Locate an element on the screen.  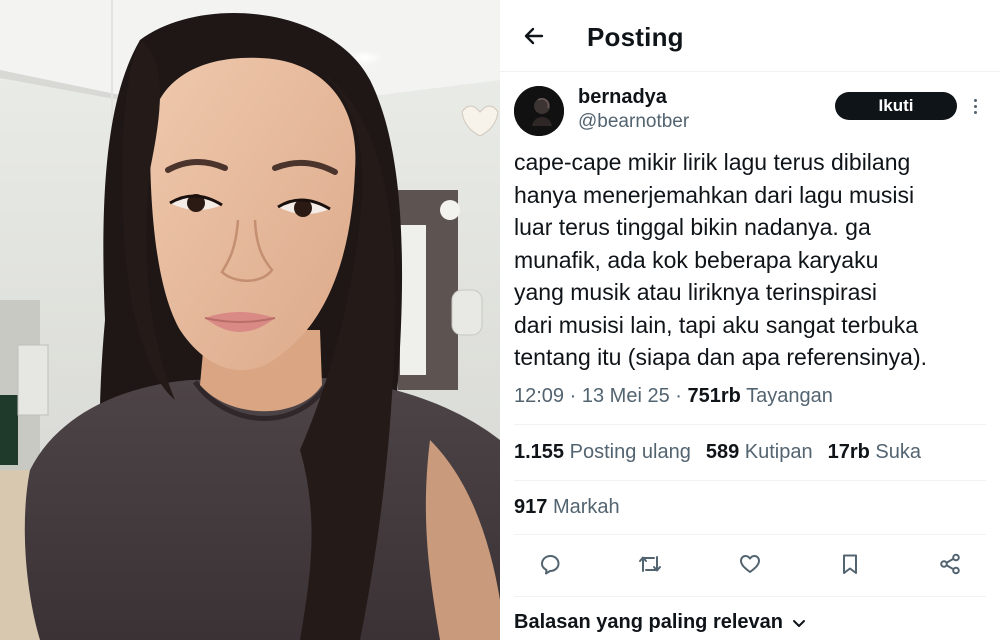
bookmark-icon is located at coordinates (850, 564).